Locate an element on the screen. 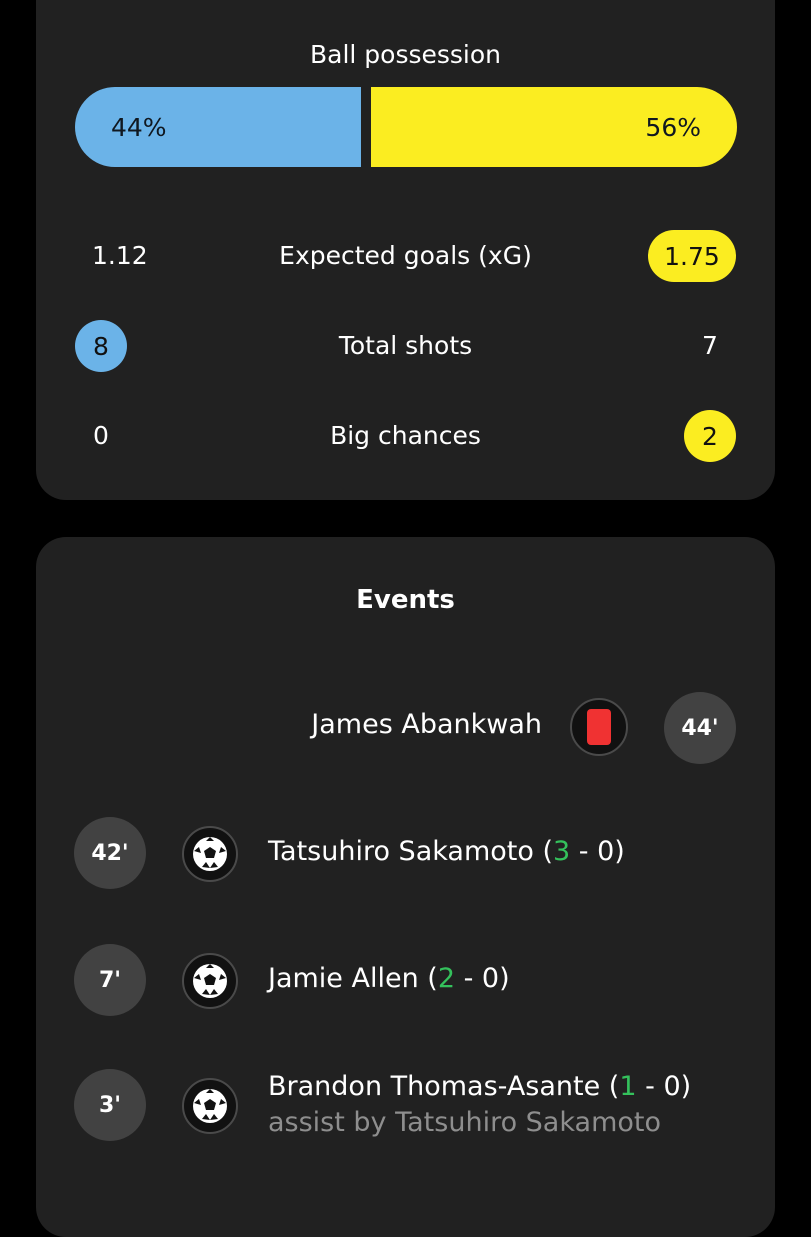 The height and width of the screenshot is (1237, 811). event-score-highlight: 1 is located at coordinates (628, 1086).